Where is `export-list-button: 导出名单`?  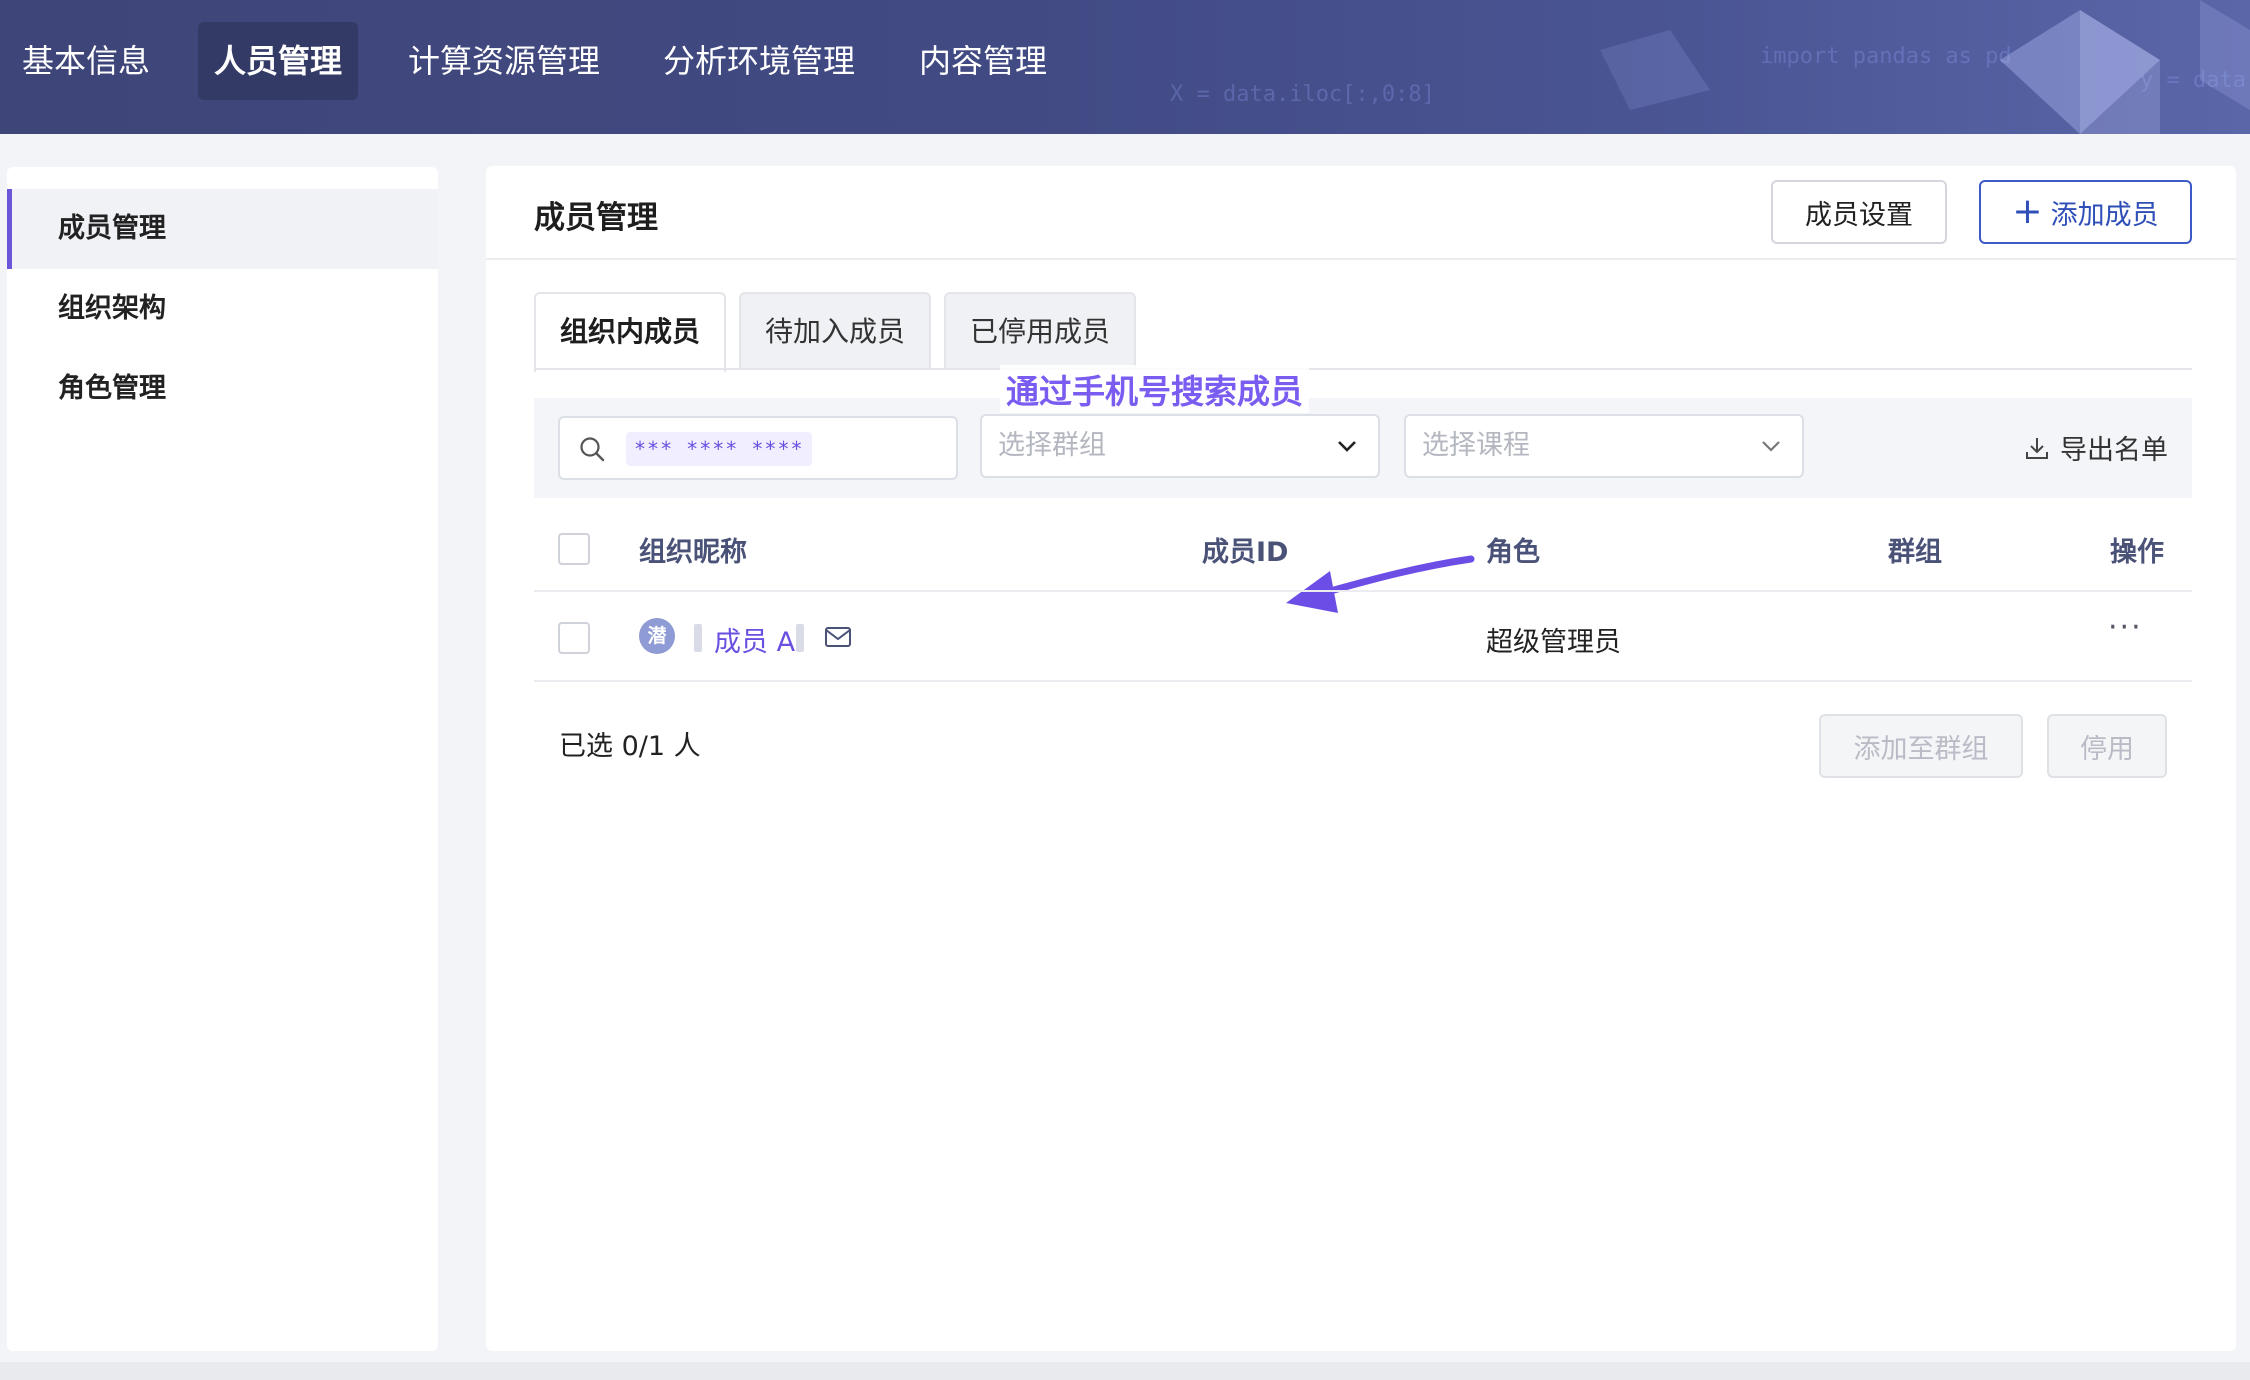 export-list-button: 导出名单 is located at coordinates (2096, 447).